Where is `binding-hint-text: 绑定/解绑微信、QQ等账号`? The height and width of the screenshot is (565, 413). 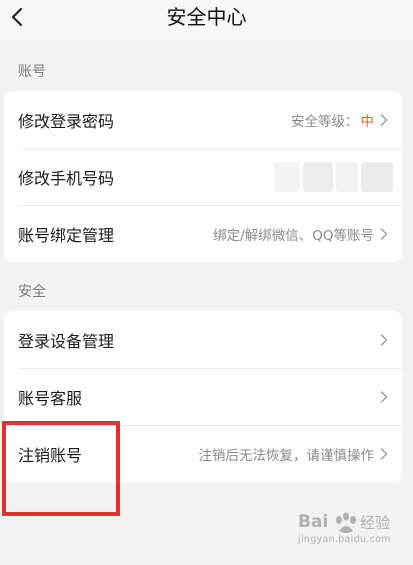 binding-hint-text: 绑定/解绑微信、QQ等账号 is located at coordinates (293, 235).